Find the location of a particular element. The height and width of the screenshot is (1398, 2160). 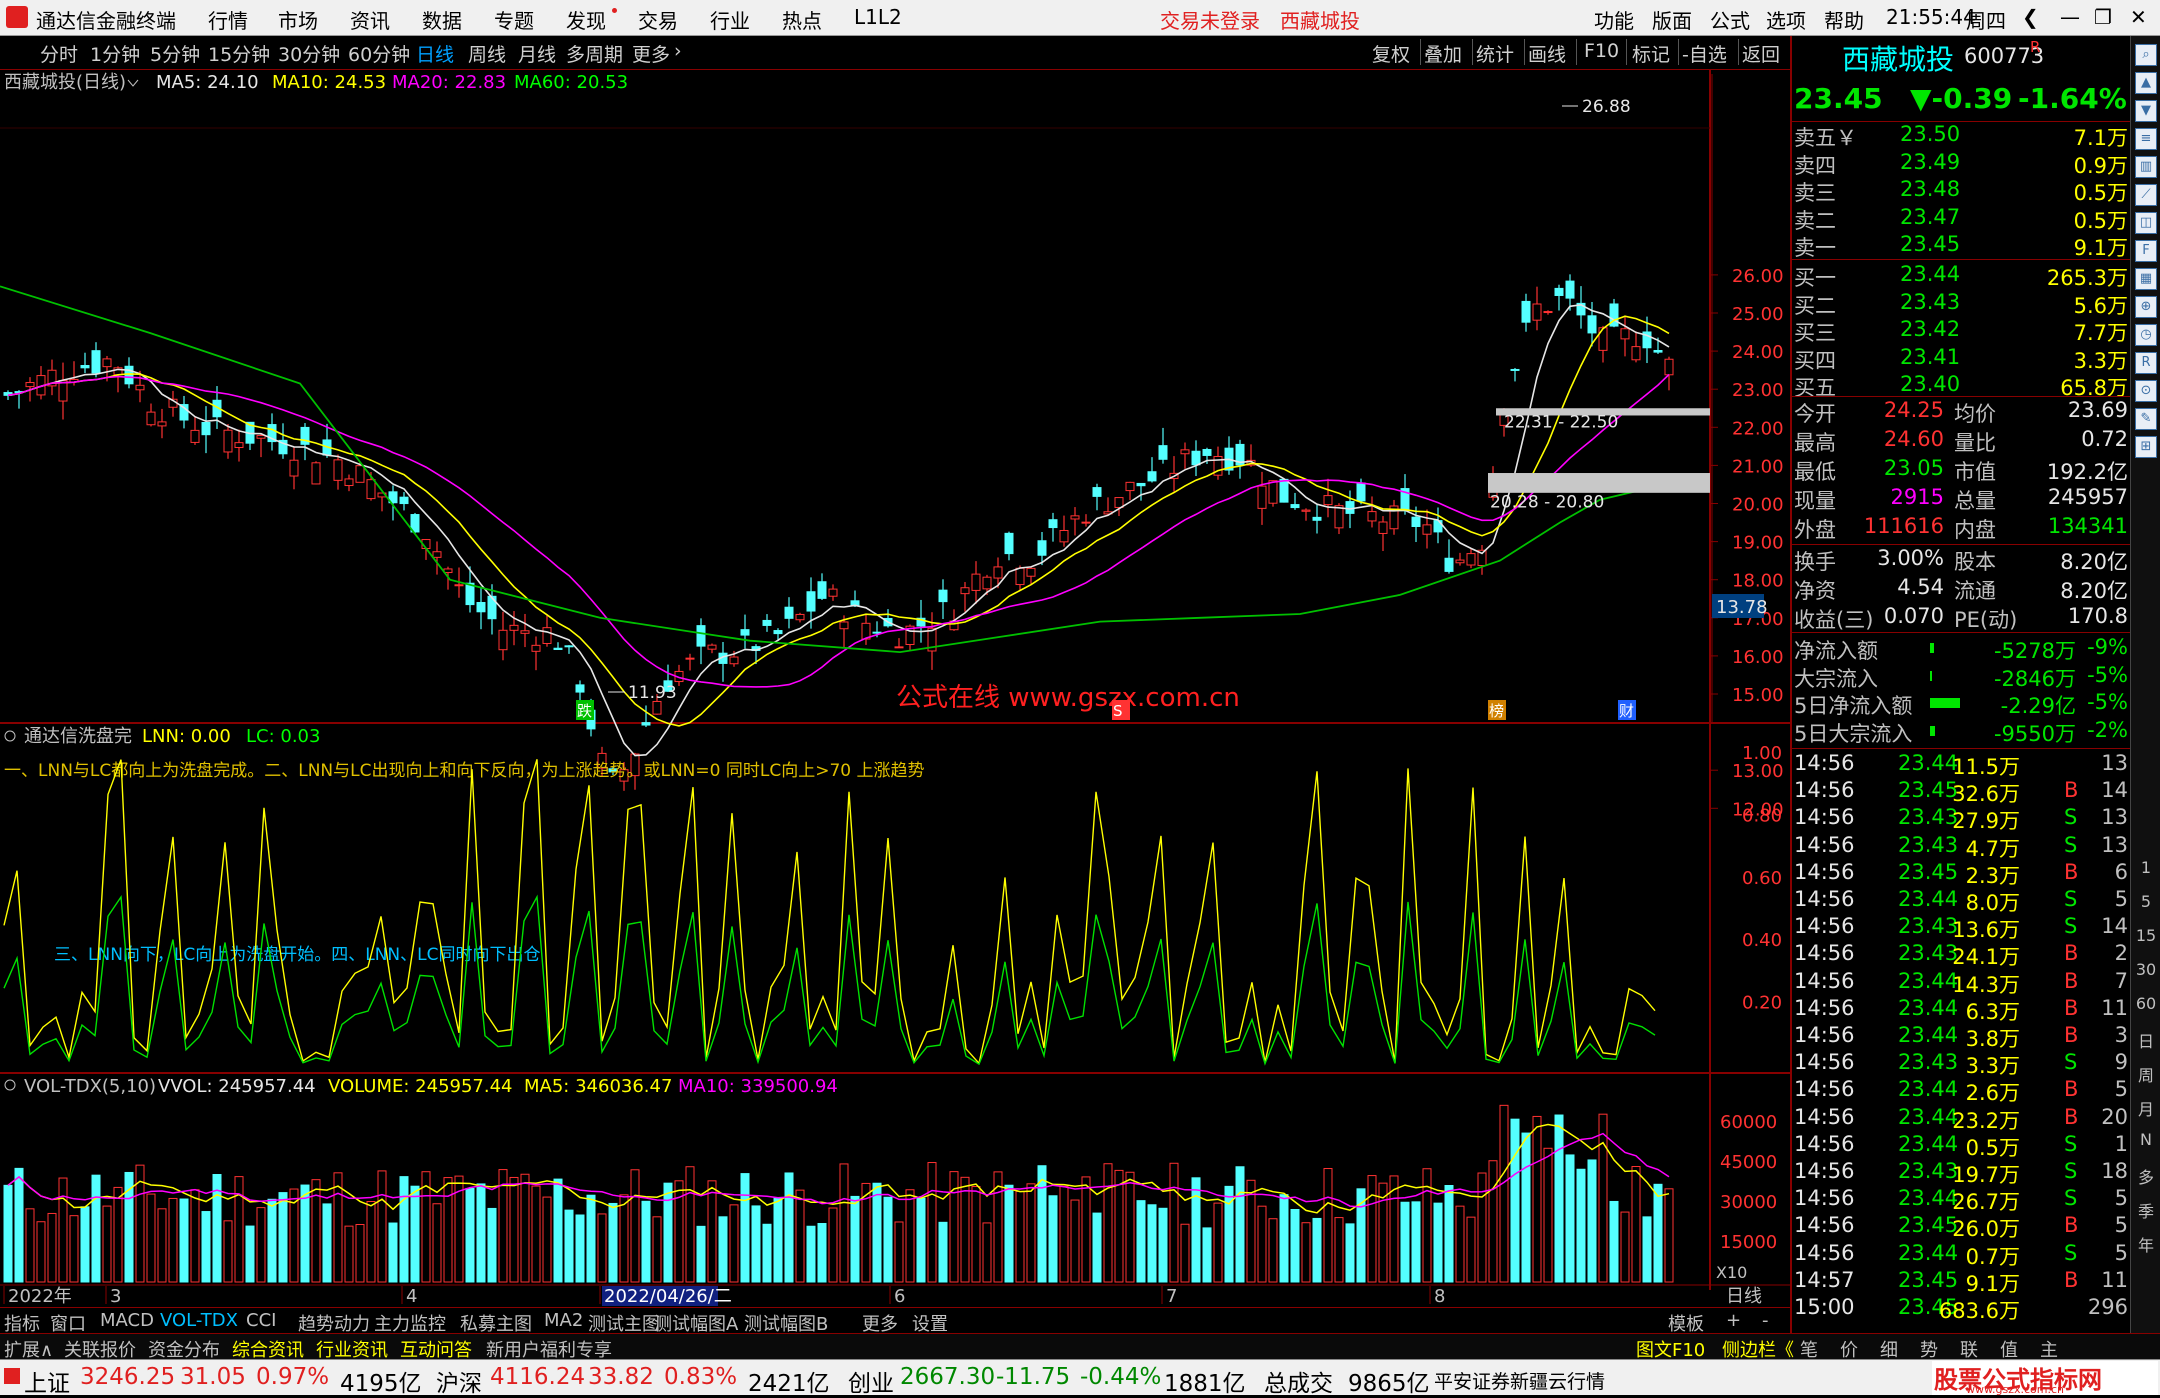

sidebar-period-10: 季 is located at coordinates (2146, 1210).